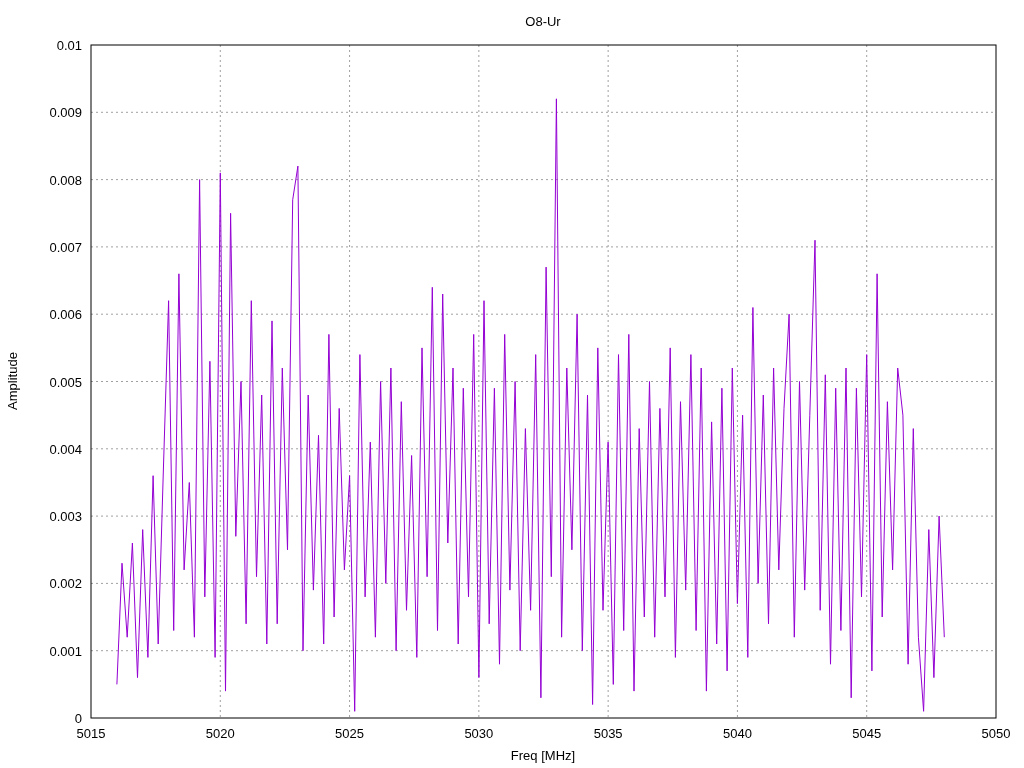 Image resolution: width=1024 pixels, height=768 pixels. I want to click on x-tick-label: 5035, so click(608, 733).